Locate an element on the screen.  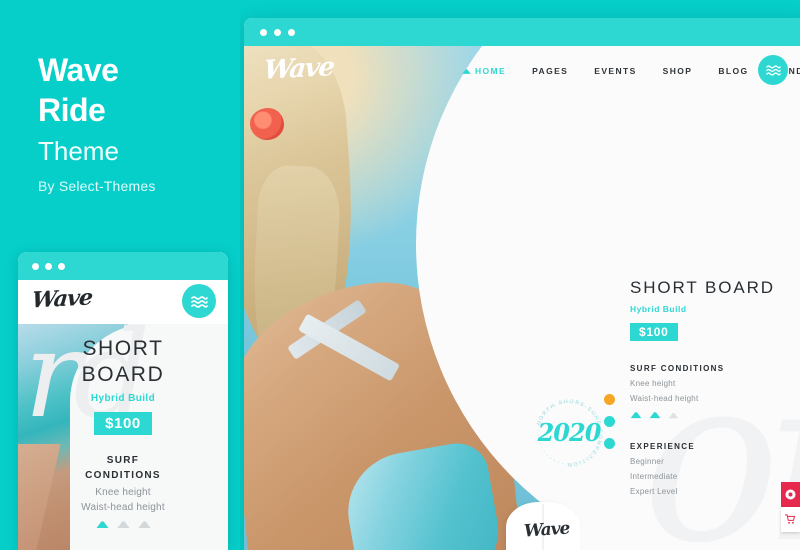
experience-item: Beginner is located at coordinates (647, 461).